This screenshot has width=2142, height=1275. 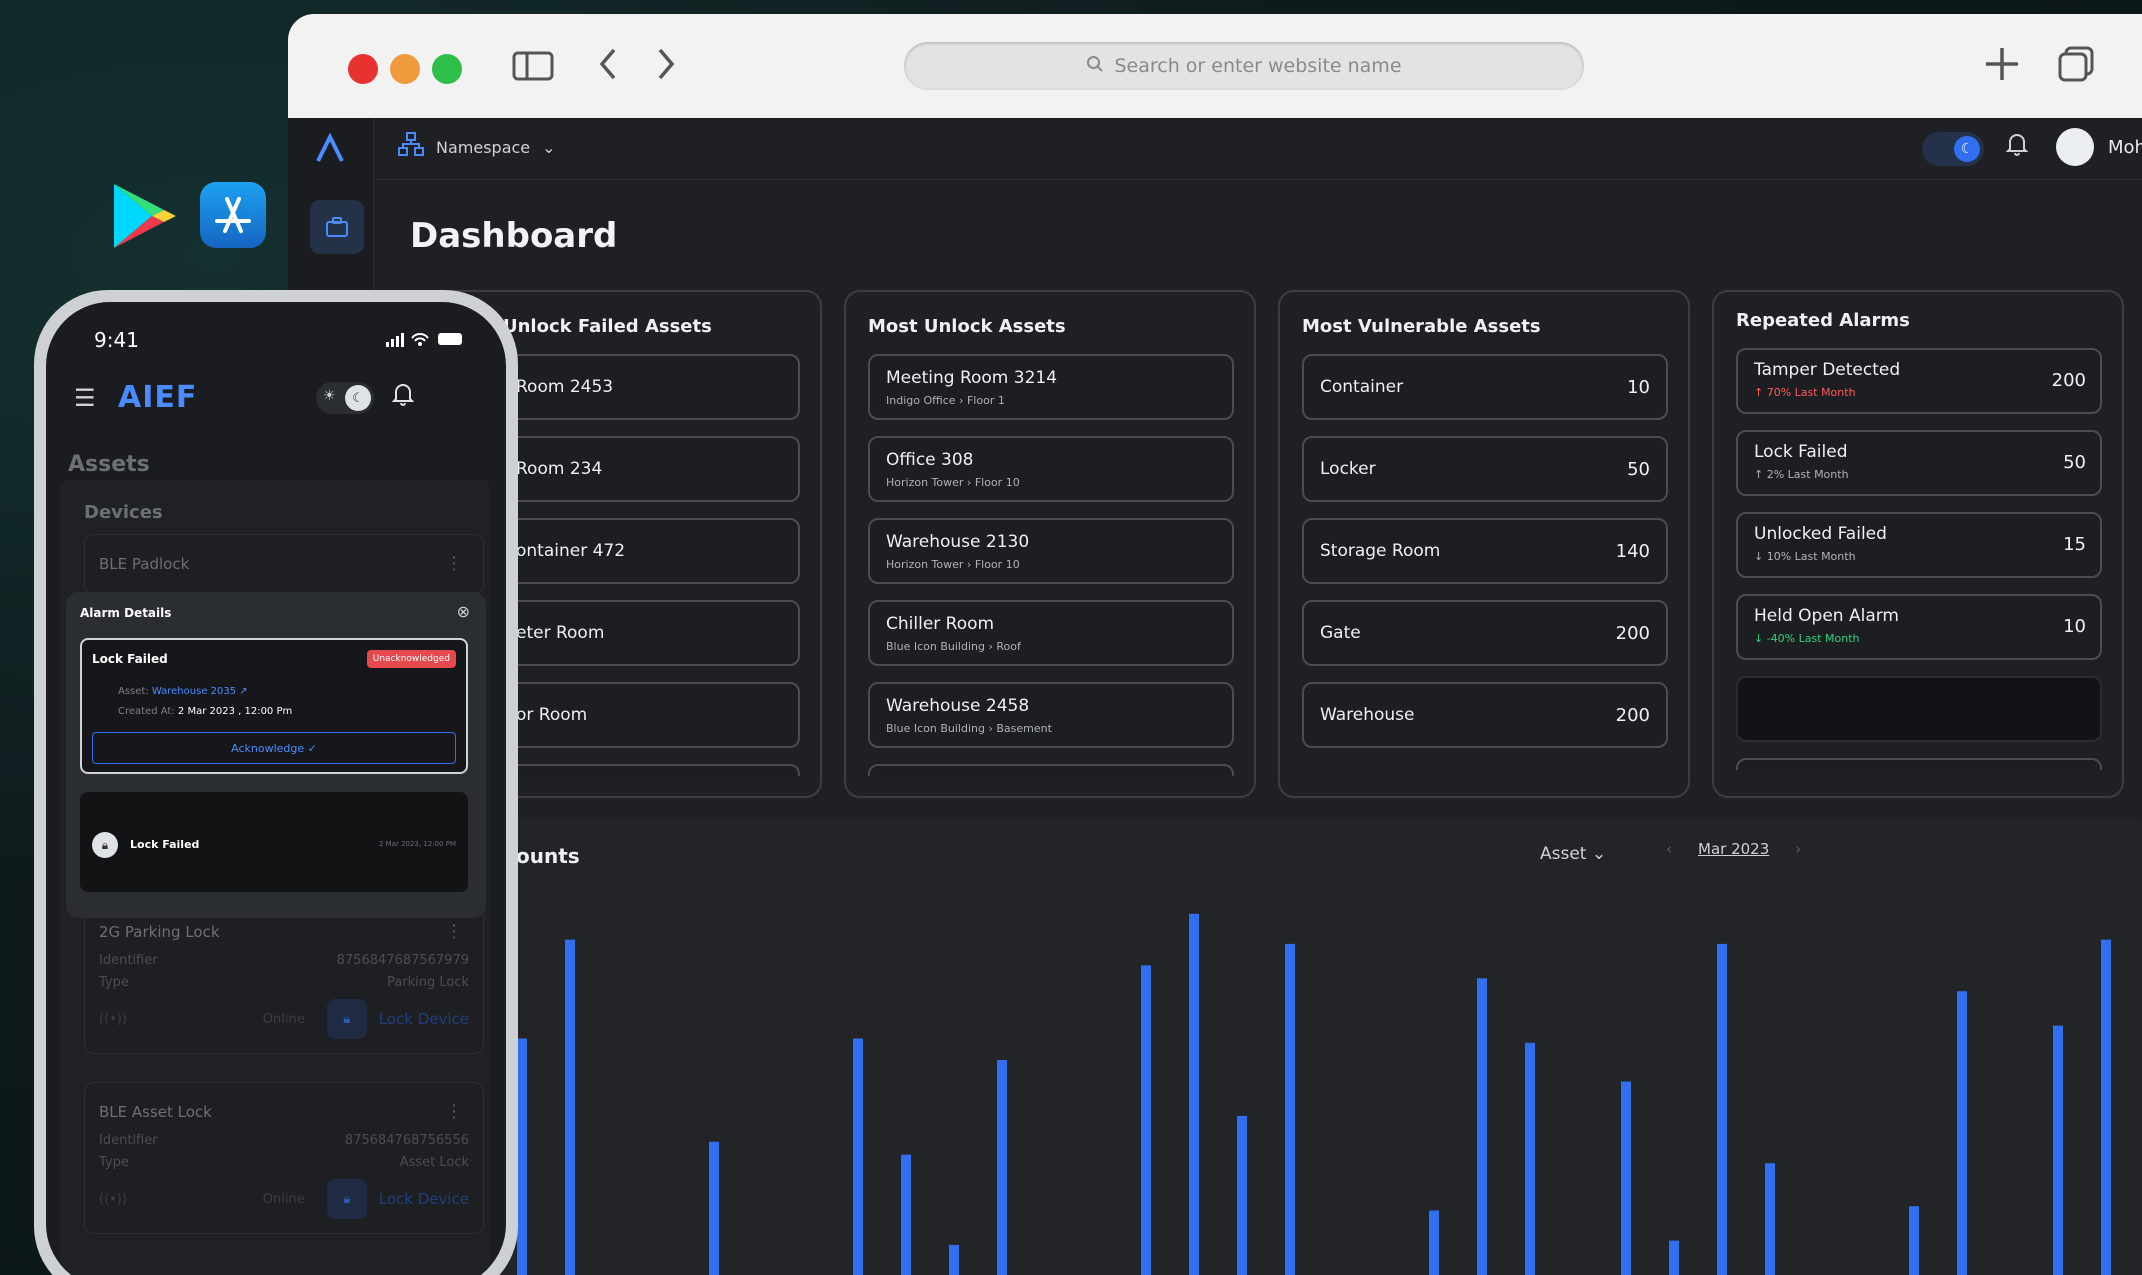 What do you see at coordinates (2075, 147) in the screenshot?
I see `avatar` at bounding box center [2075, 147].